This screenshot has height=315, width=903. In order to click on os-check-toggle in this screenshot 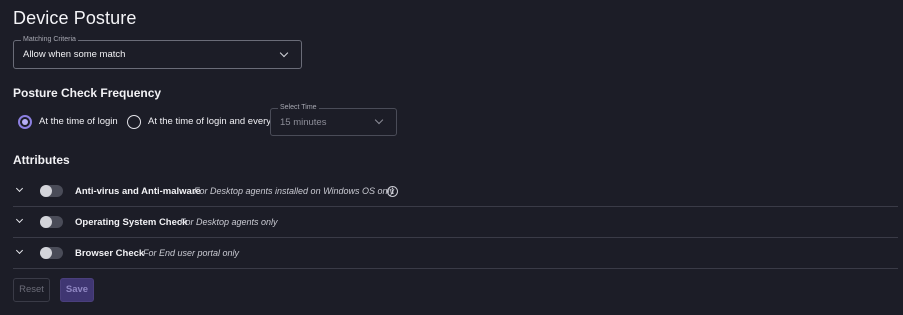, I will do `click(51, 222)`.